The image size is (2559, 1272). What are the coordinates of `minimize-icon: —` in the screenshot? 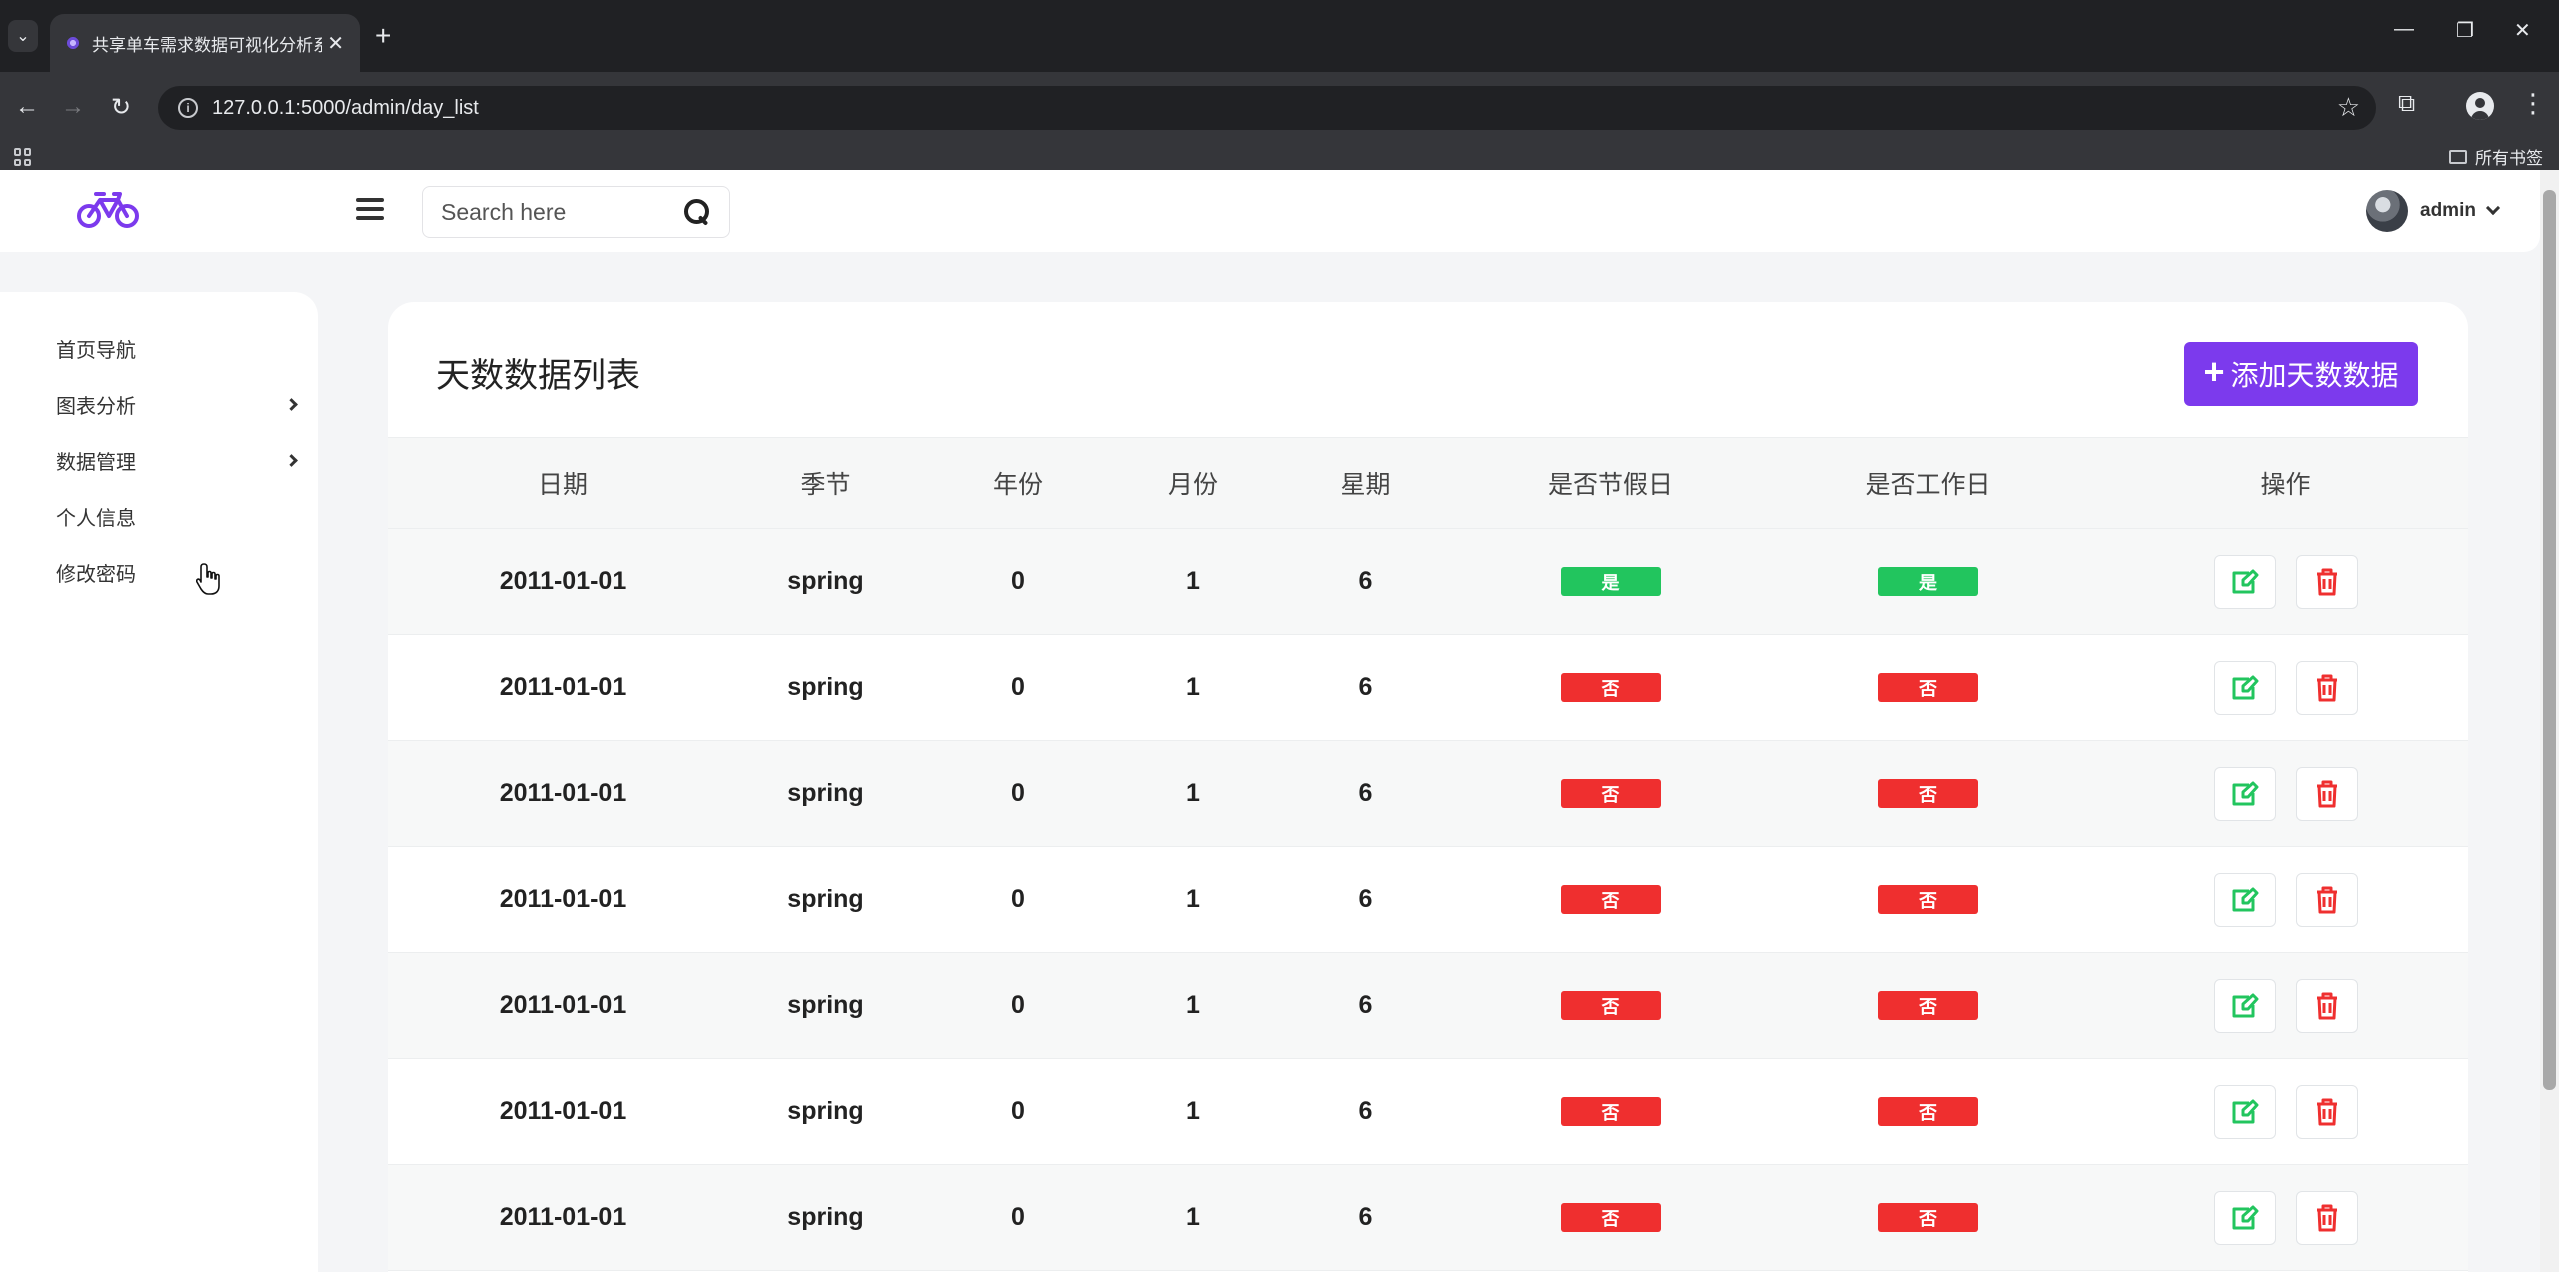 It's located at (2404, 29).